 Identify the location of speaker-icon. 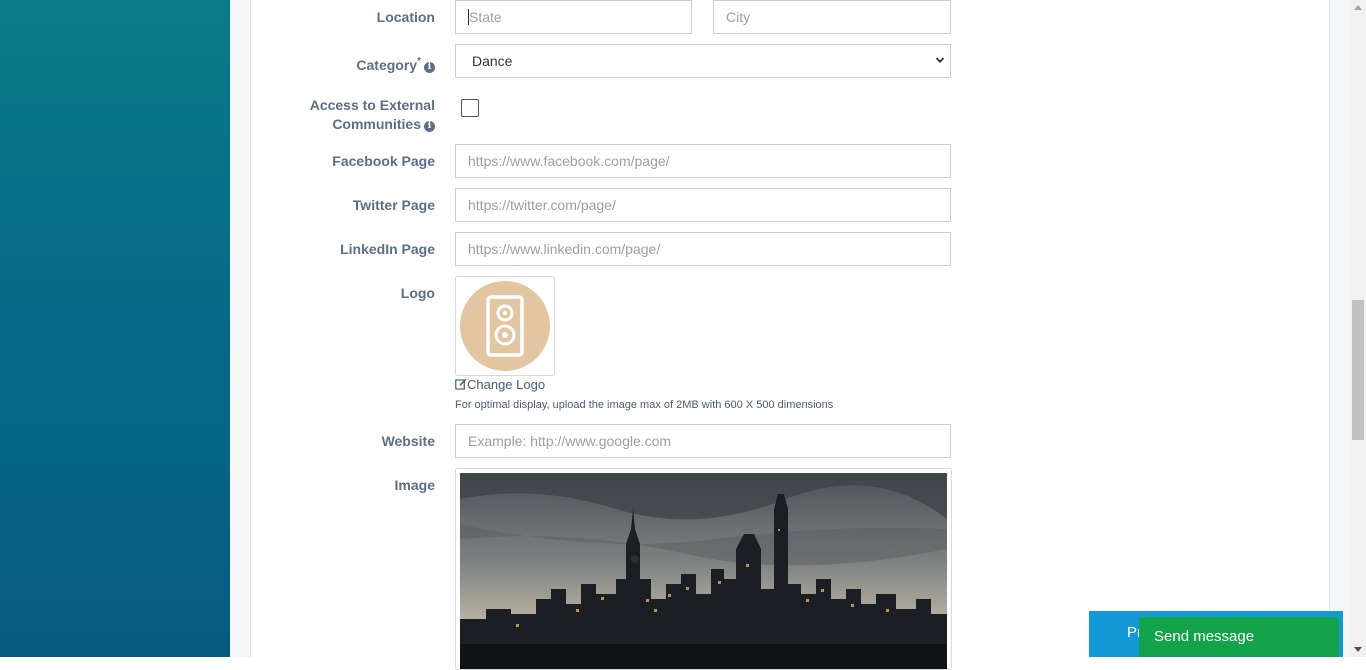
(505, 326).